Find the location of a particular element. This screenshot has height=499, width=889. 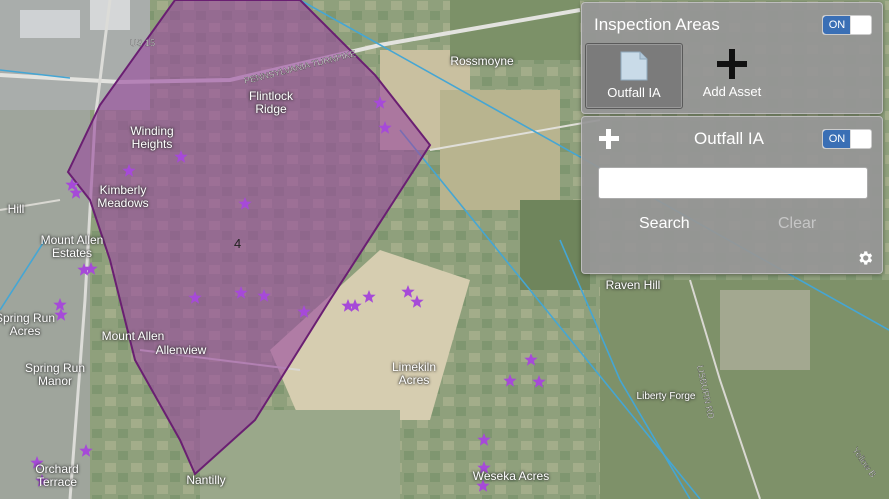

place-label-mount-allen: Mount Allen is located at coordinates (133, 336).